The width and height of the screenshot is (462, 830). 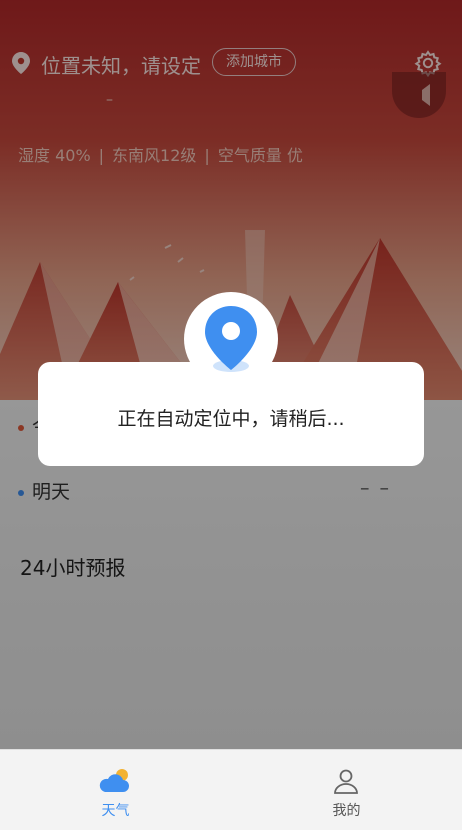 What do you see at coordinates (346, 811) in the screenshot?
I see `tab-mine-label: 我的` at bounding box center [346, 811].